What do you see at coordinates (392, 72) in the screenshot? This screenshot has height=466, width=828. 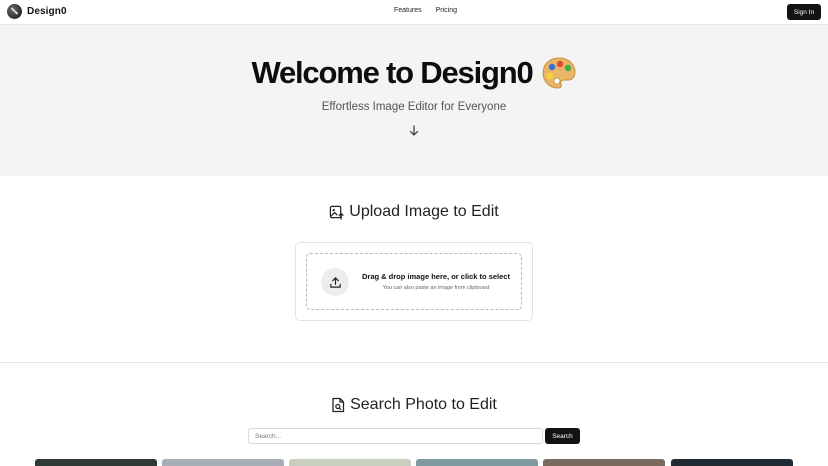 I see `hero-title: Welcome to Design0` at bounding box center [392, 72].